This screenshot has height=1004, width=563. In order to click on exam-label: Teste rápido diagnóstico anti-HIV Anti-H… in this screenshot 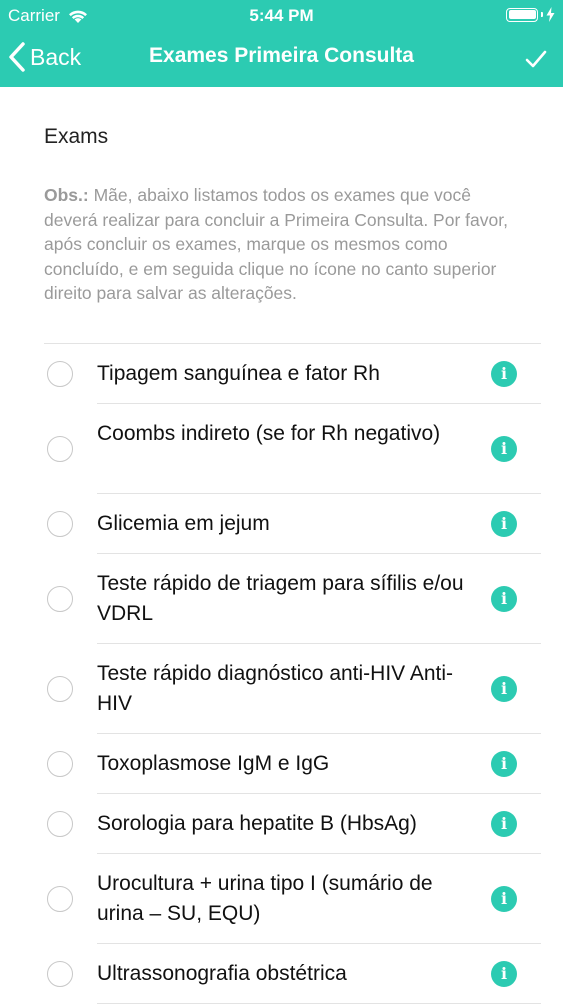, I will do `click(275, 688)`.